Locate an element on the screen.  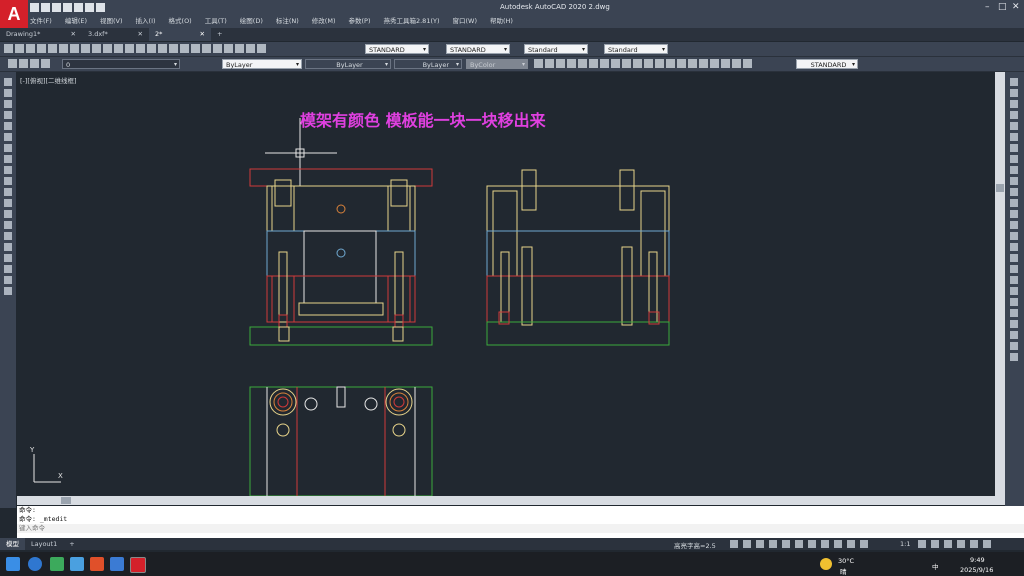
layer-select: 0 is located at coordinates (121, 64).